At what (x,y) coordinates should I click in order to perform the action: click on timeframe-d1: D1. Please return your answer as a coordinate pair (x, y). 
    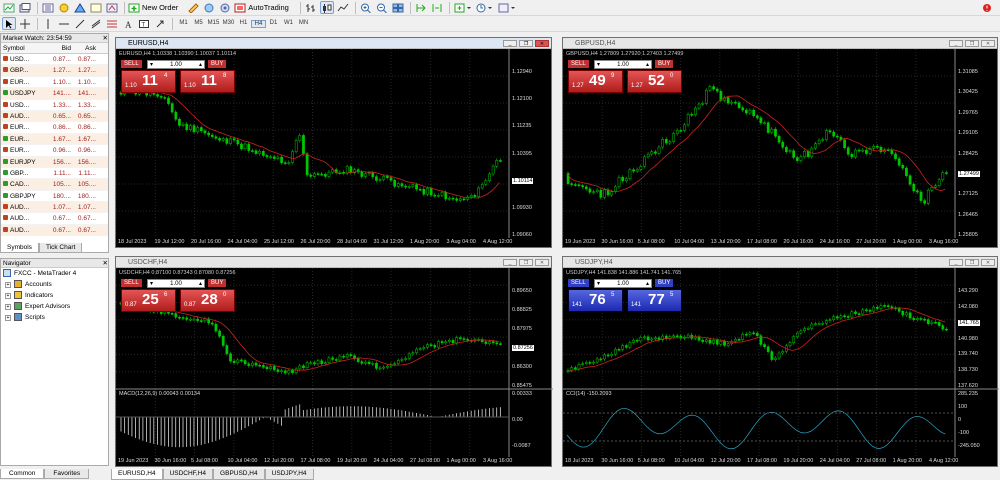
    Looking at the image, I should click on (273, 24).